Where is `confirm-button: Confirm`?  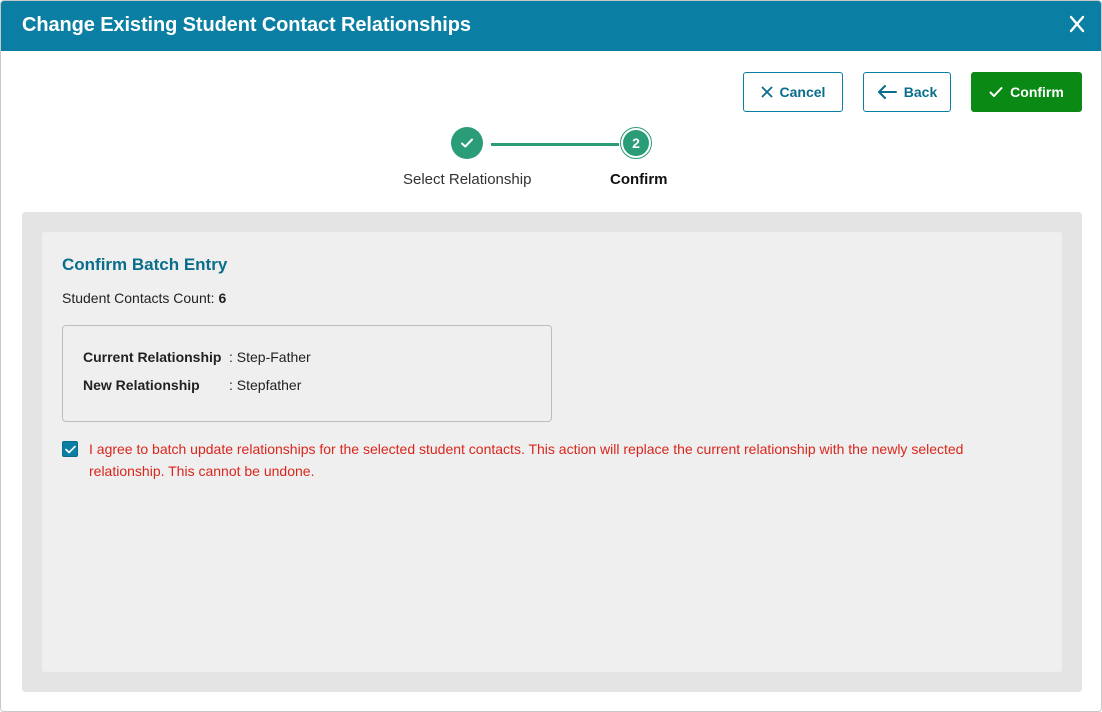 confirm-button: Confirm is located at coordinates (1026, 92).